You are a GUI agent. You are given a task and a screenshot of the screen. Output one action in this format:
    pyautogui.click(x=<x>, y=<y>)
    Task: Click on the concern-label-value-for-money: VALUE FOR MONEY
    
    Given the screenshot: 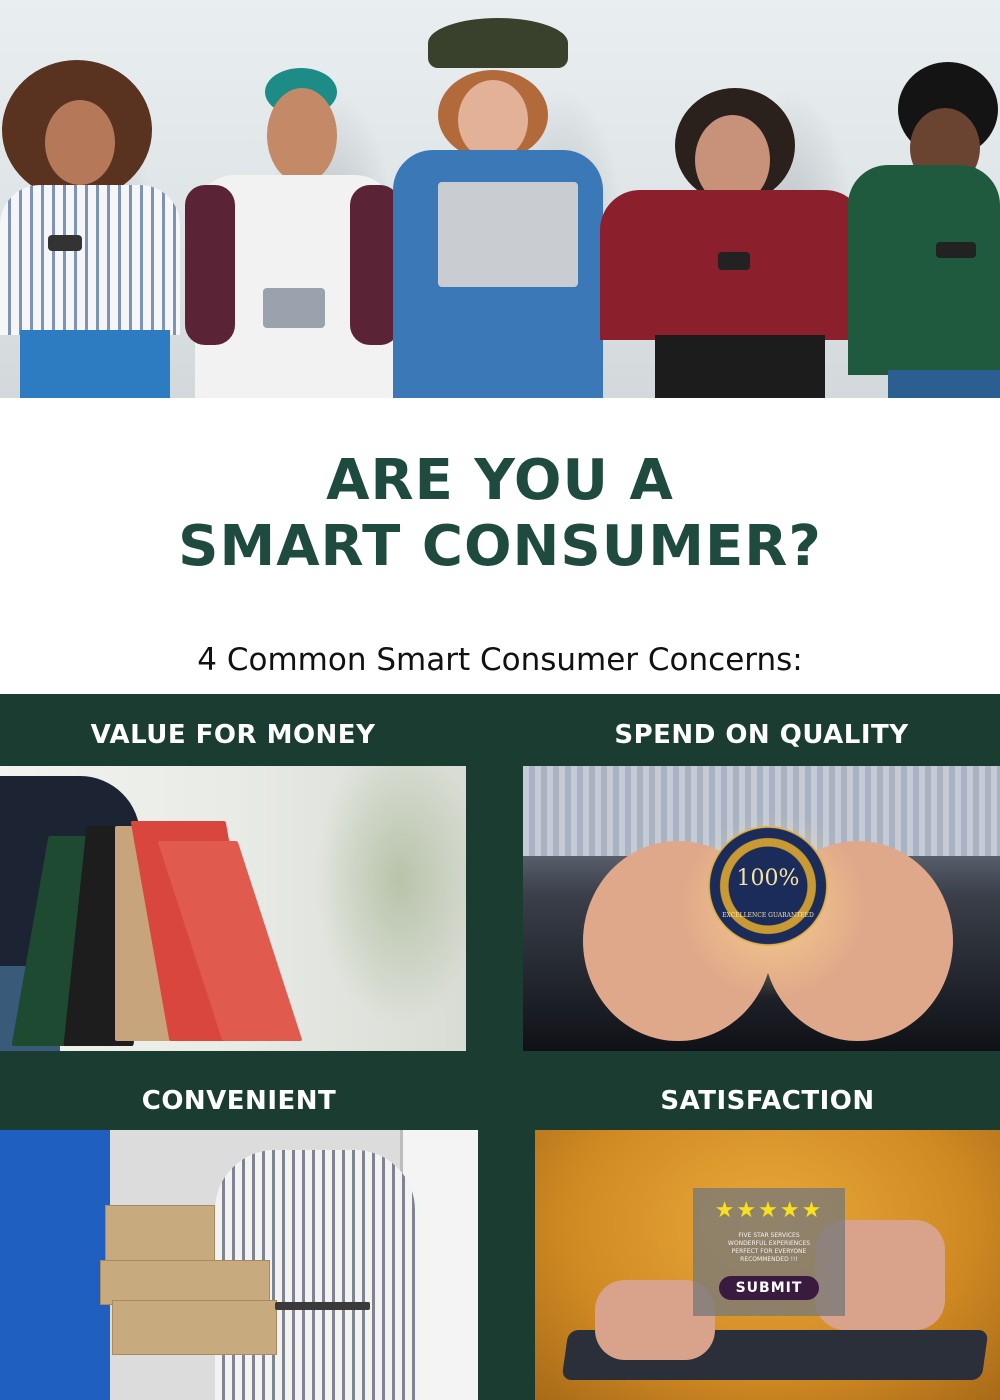 What is the action you would take?
    pyautogui.click(x=233, y=735)
    